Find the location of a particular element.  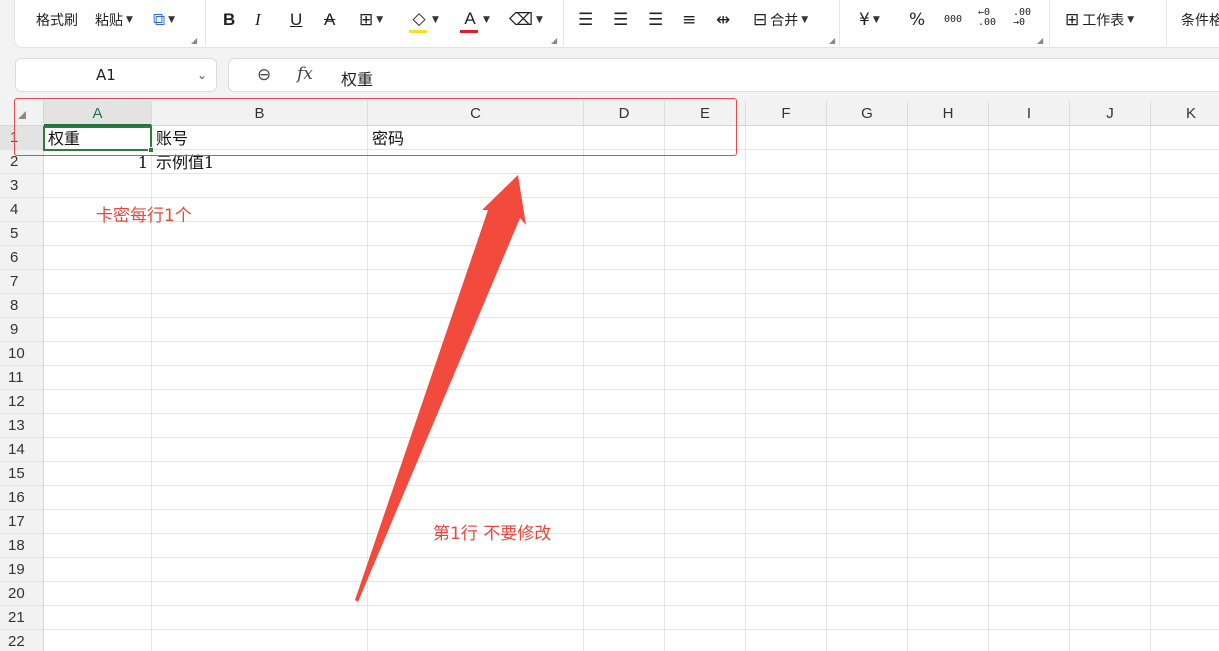

italic-icon: I is located at coordinates (258, 19).